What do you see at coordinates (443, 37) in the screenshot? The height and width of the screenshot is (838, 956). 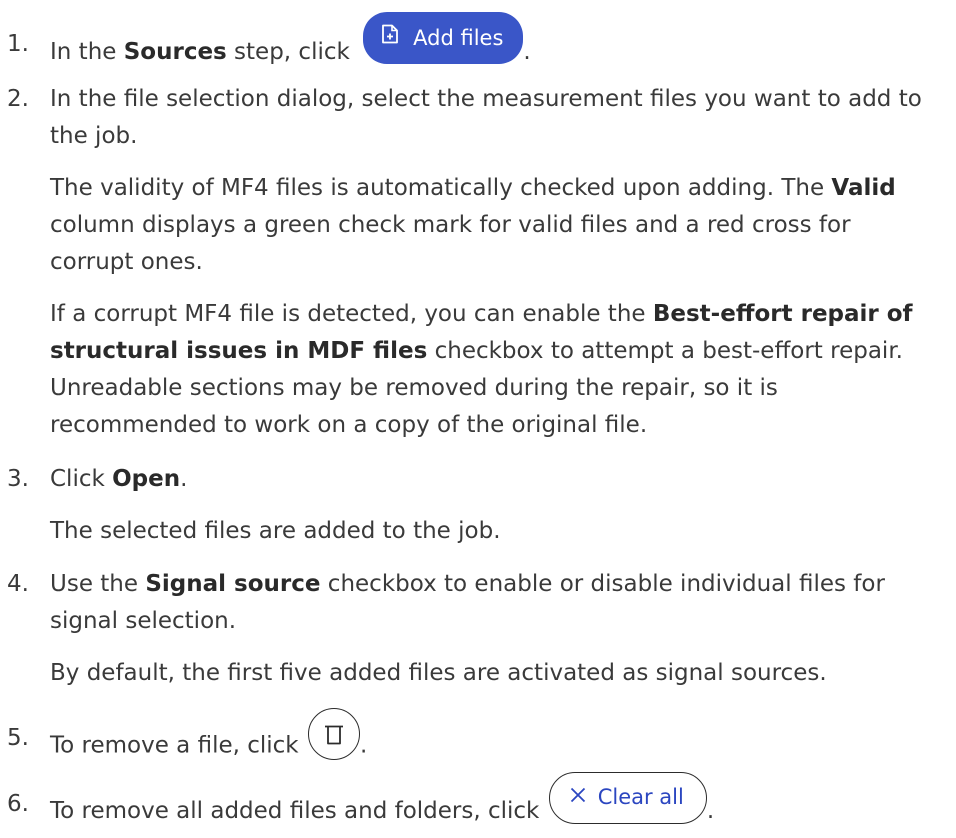 I see `add-files-button: Add files` at bounding box center [443, 37].